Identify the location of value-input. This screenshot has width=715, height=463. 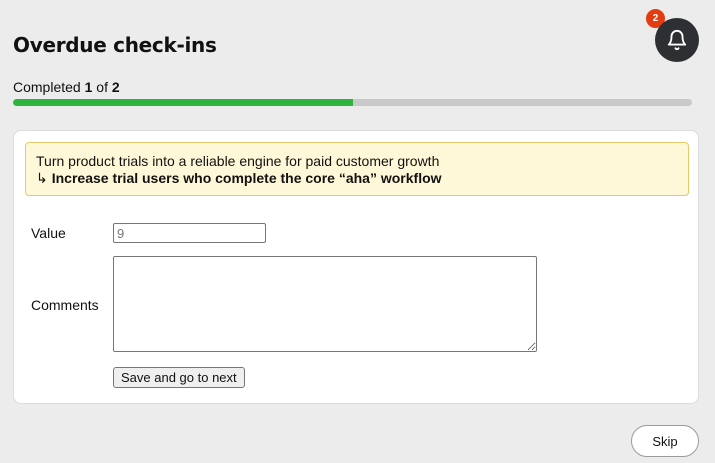
(189, 233).